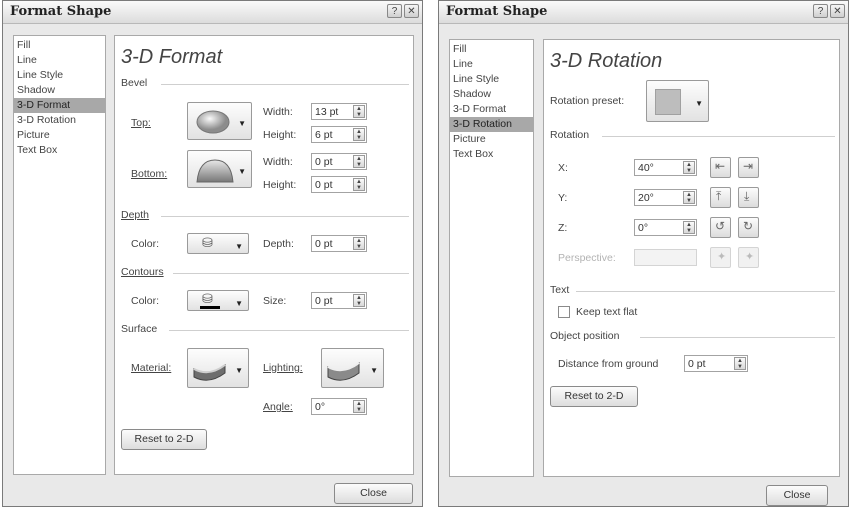 The image size is (852, 510). Describe the element at coordinates (748, 227) in the screenshot. I see `rotate-clockwise-button: ↻` at that location.